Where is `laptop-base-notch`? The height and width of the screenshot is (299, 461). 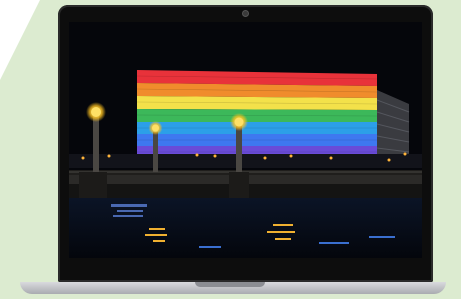 laptop-base-notch is located at coordinates (230, 284).